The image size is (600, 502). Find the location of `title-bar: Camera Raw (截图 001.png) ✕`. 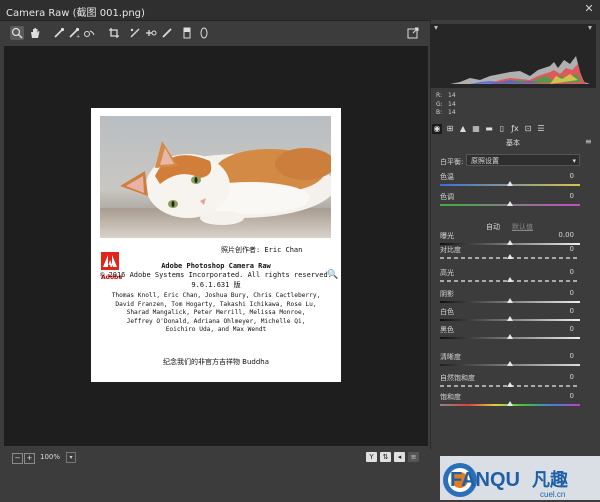

title-bar: Camera Raw (截图 001.png) ✕ is located at coordinates (300, 10).